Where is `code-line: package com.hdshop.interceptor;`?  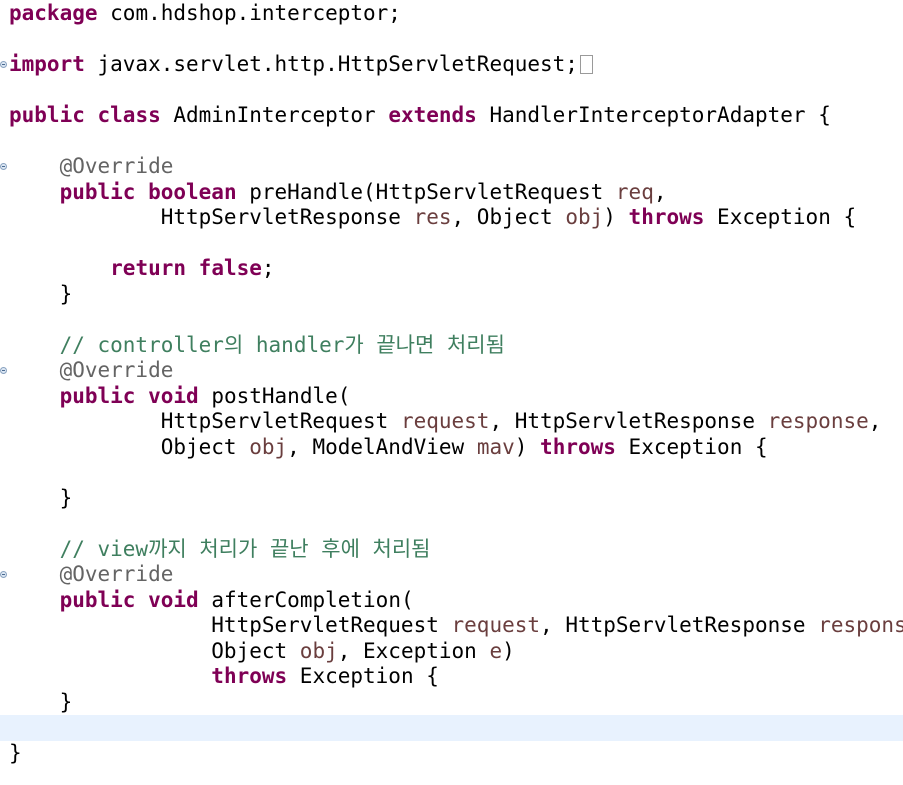
code-line: package com.hdshop.interceptor; is located at coordinates (451, 14).